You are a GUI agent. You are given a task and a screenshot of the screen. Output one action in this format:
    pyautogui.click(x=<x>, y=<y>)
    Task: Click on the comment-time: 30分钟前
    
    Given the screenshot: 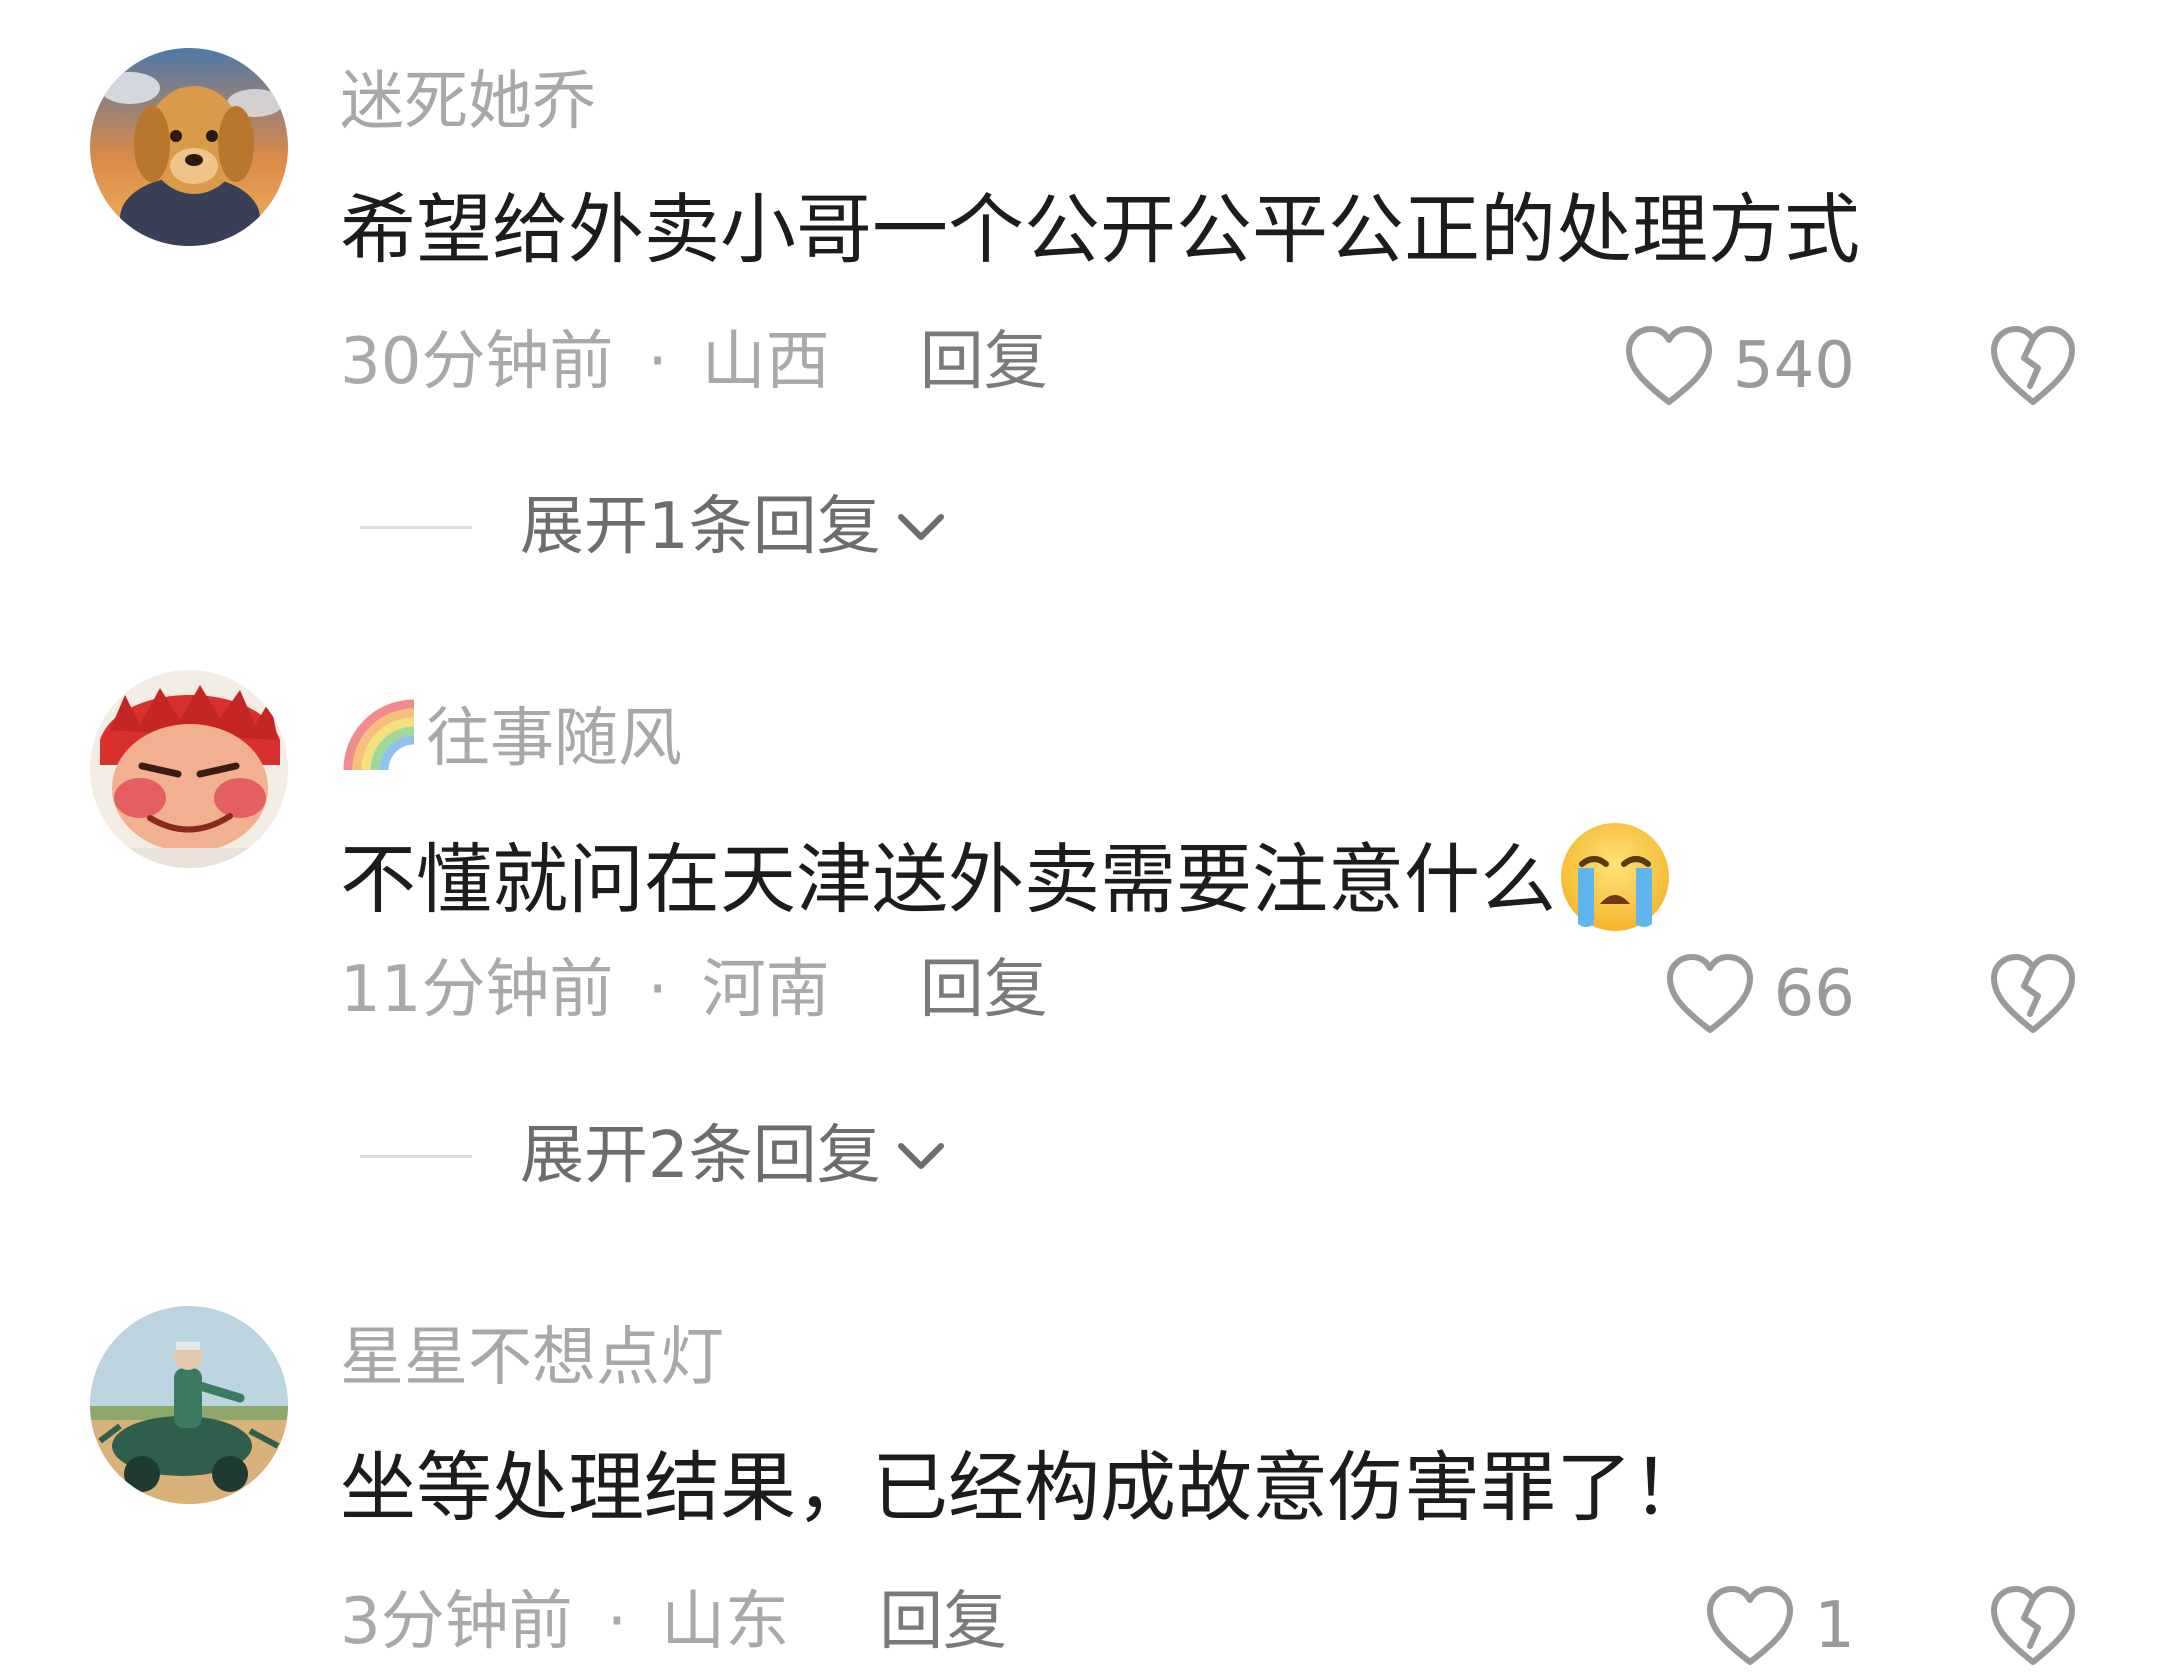 What is the action you would take?
    pyautogui.click(x=477, y=362)
    